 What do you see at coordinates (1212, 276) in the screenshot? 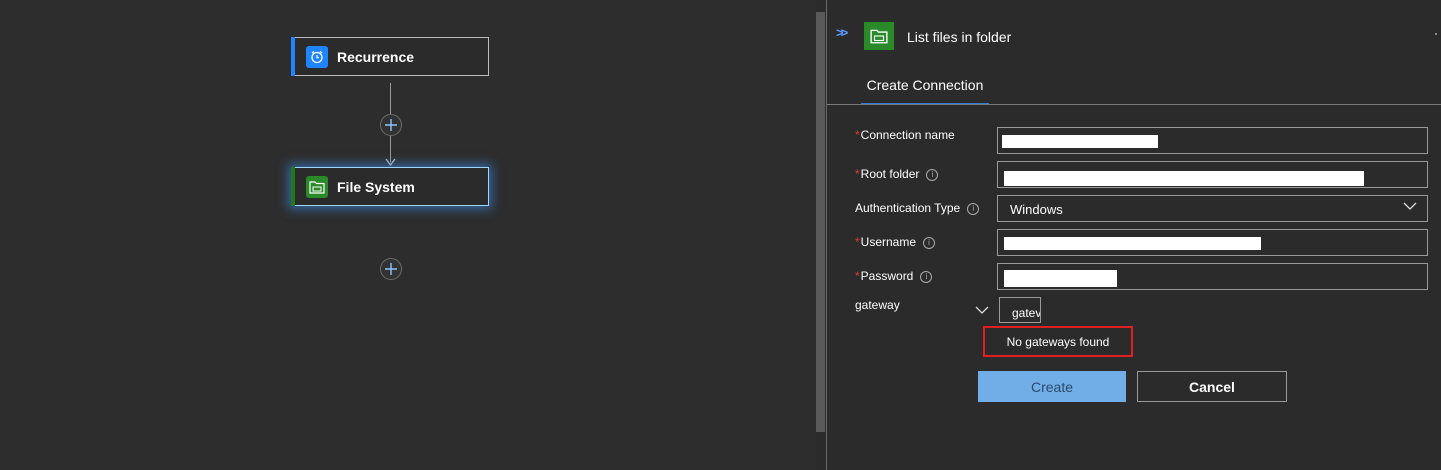
I see `password-input` at bounding box center [1212, 276].